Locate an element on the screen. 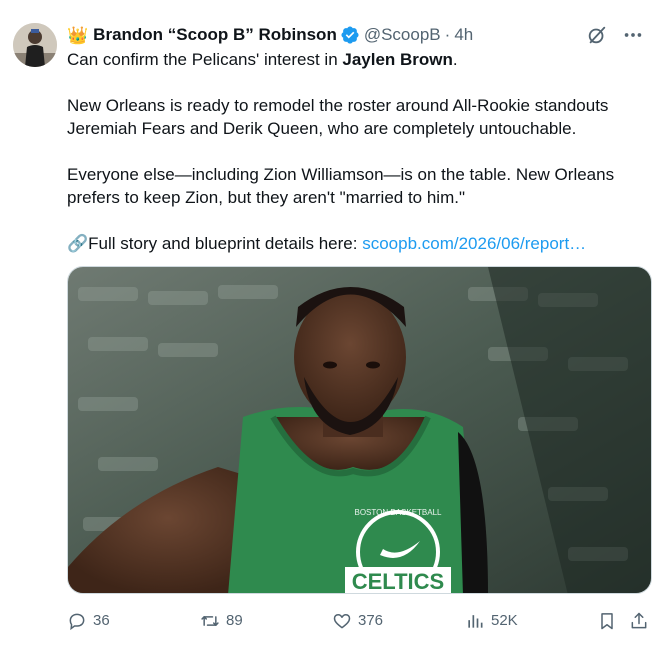 This screenshot has width=660, height=645. bookmark-button is located at coordinates (610, 621).